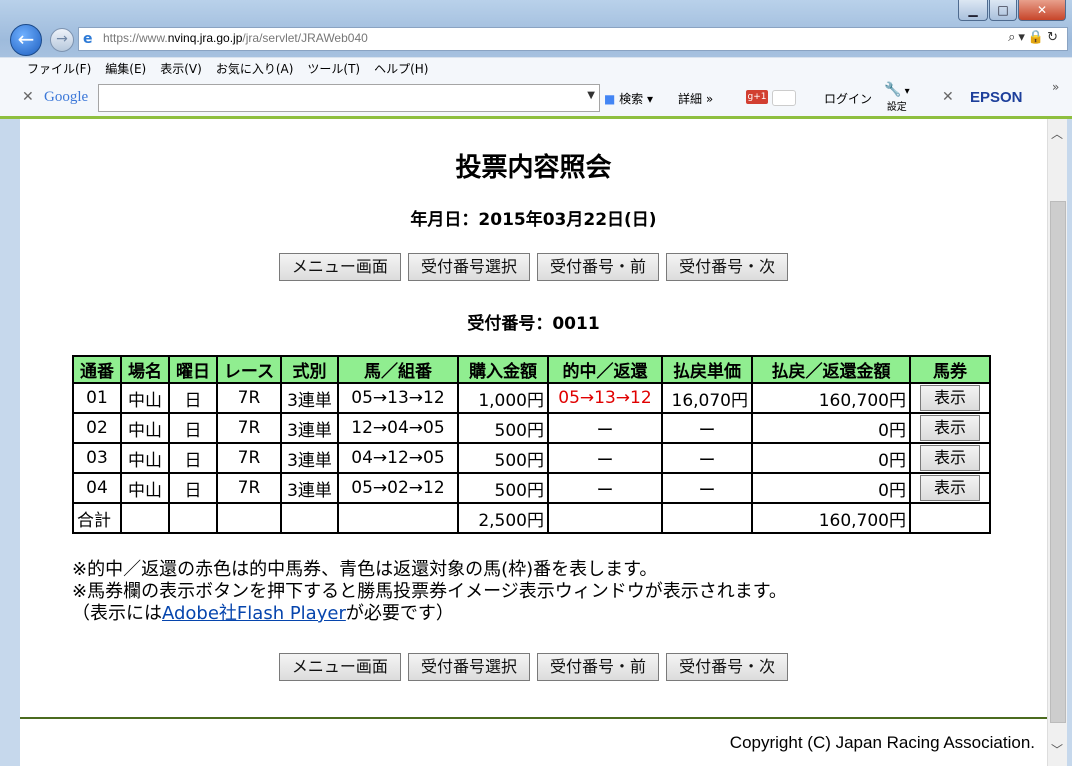  Describe the element at coordinates (349, 98) in the screenshot. I see `google-search-input: ▼` at that location.